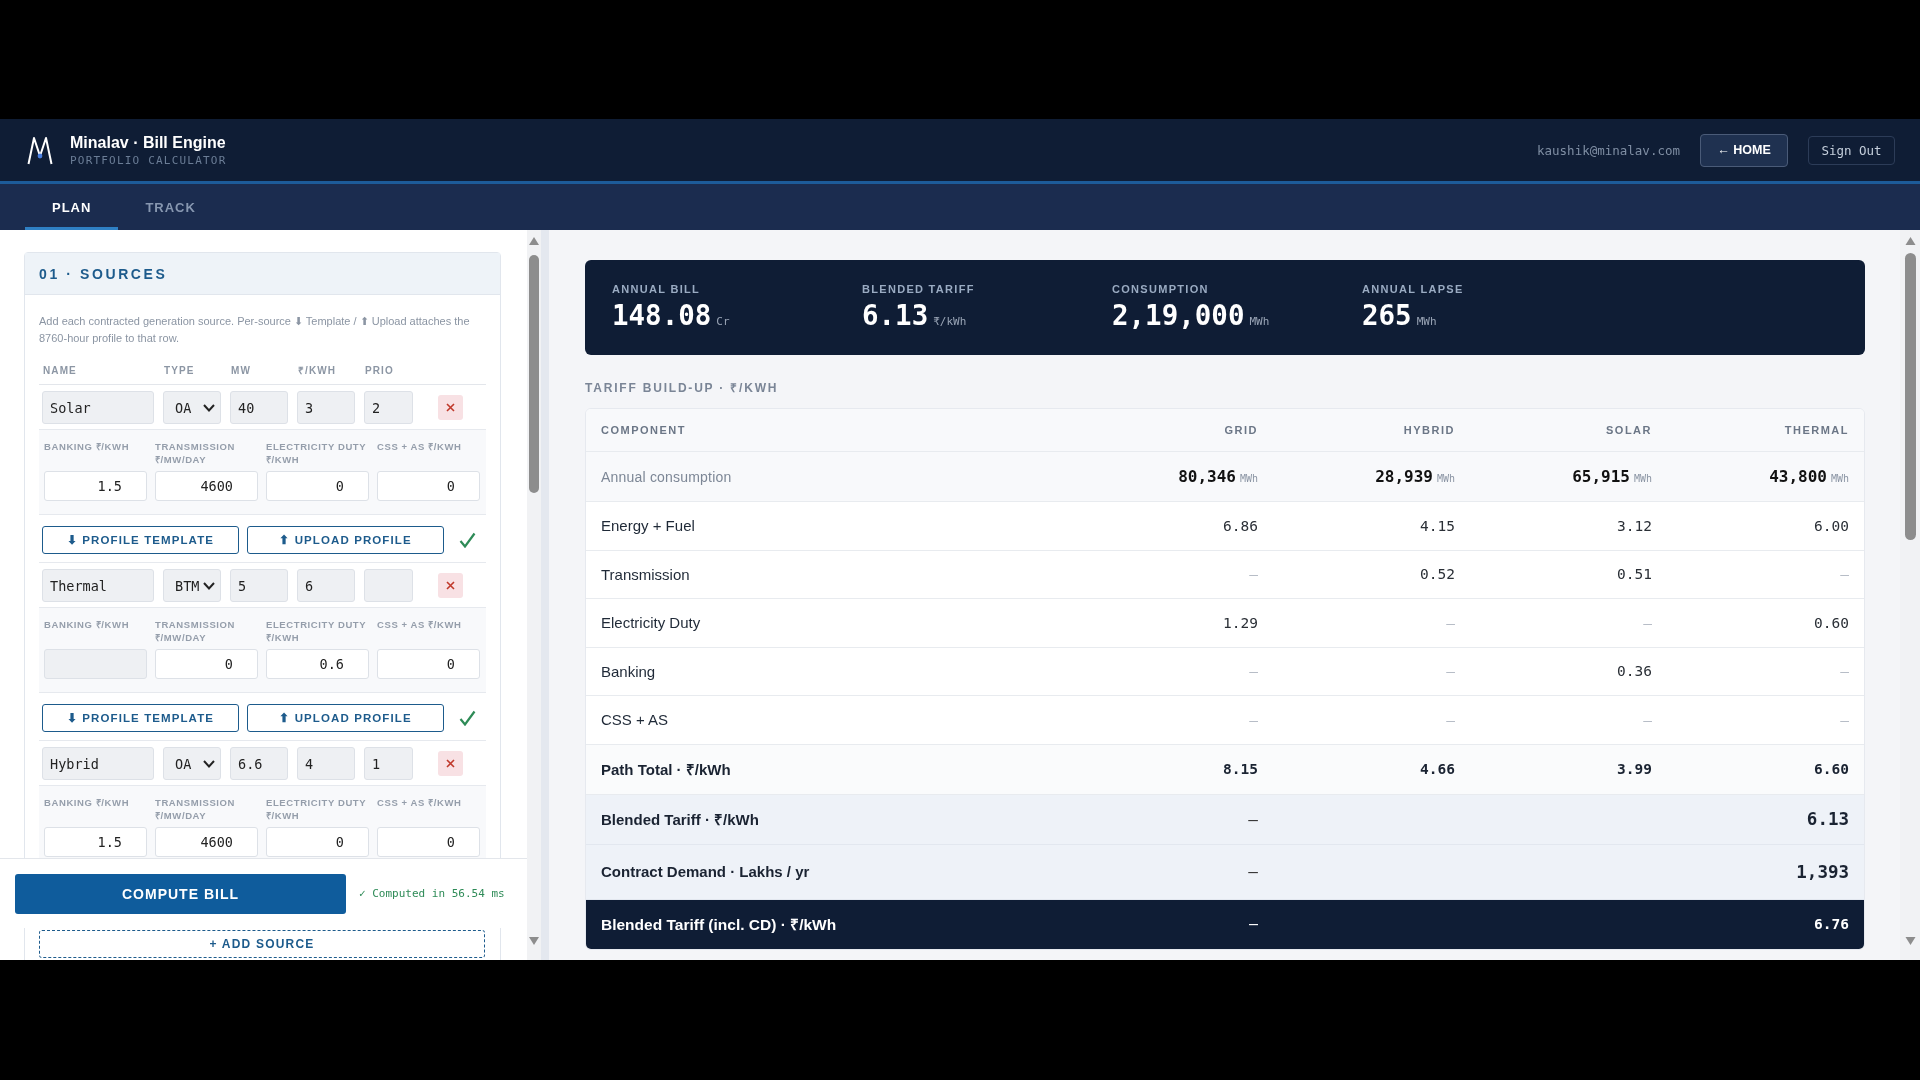  I want to click on add-source-button: + ADD SOURCE, so click(262, 944).